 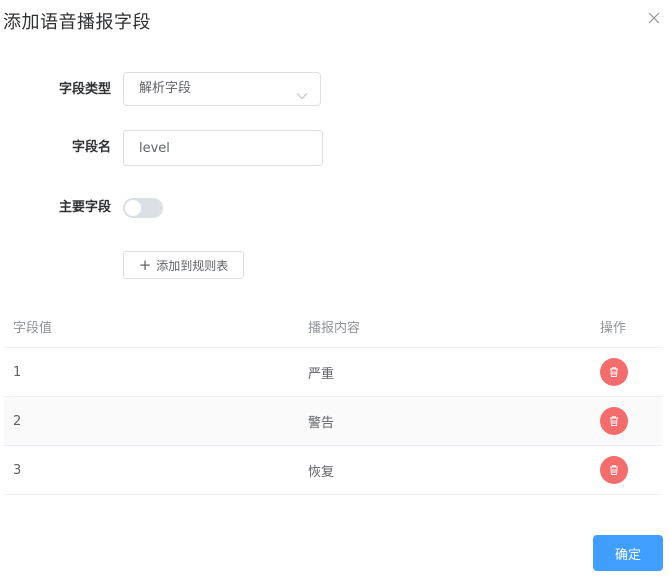 I want to click on field-type-row: 字段类型 解析字段, so click(x=334, y=90).